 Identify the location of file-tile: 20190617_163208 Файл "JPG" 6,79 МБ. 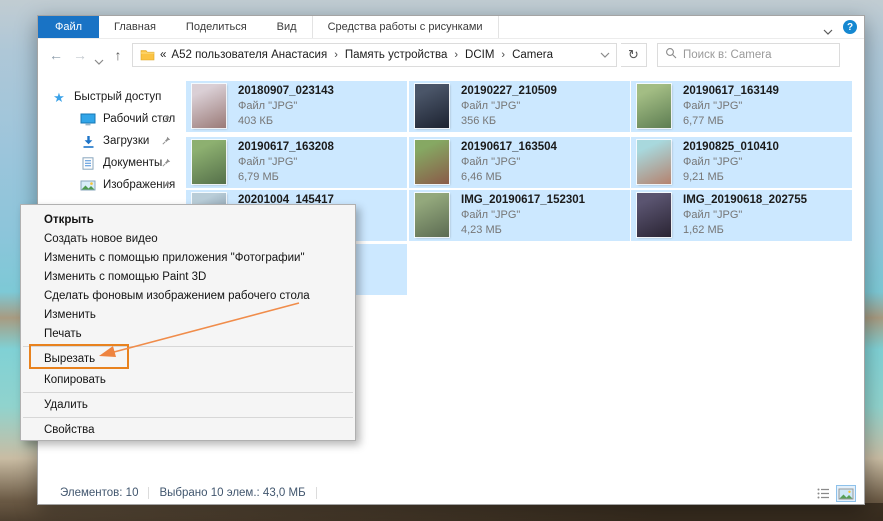
(296, 162).